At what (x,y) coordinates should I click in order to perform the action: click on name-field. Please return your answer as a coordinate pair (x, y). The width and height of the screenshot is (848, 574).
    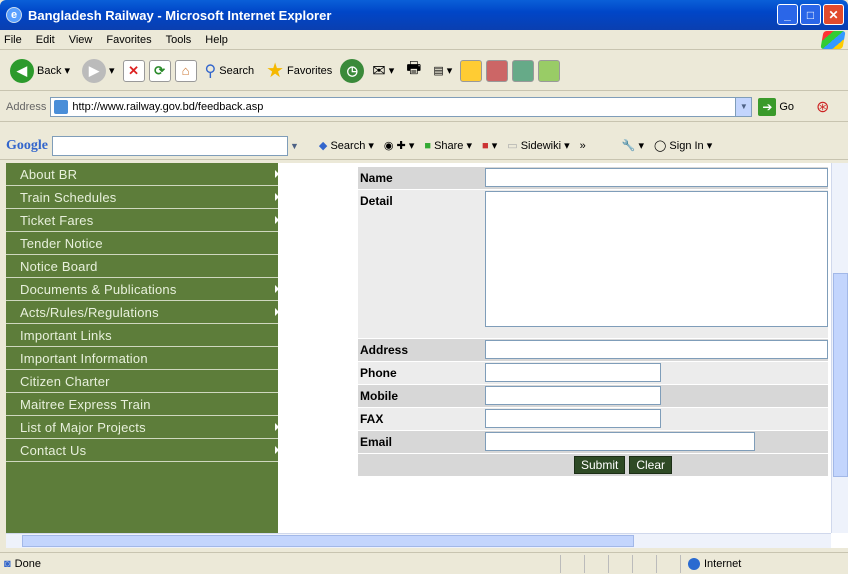
    Looking at the image, I should click on (656, 177).